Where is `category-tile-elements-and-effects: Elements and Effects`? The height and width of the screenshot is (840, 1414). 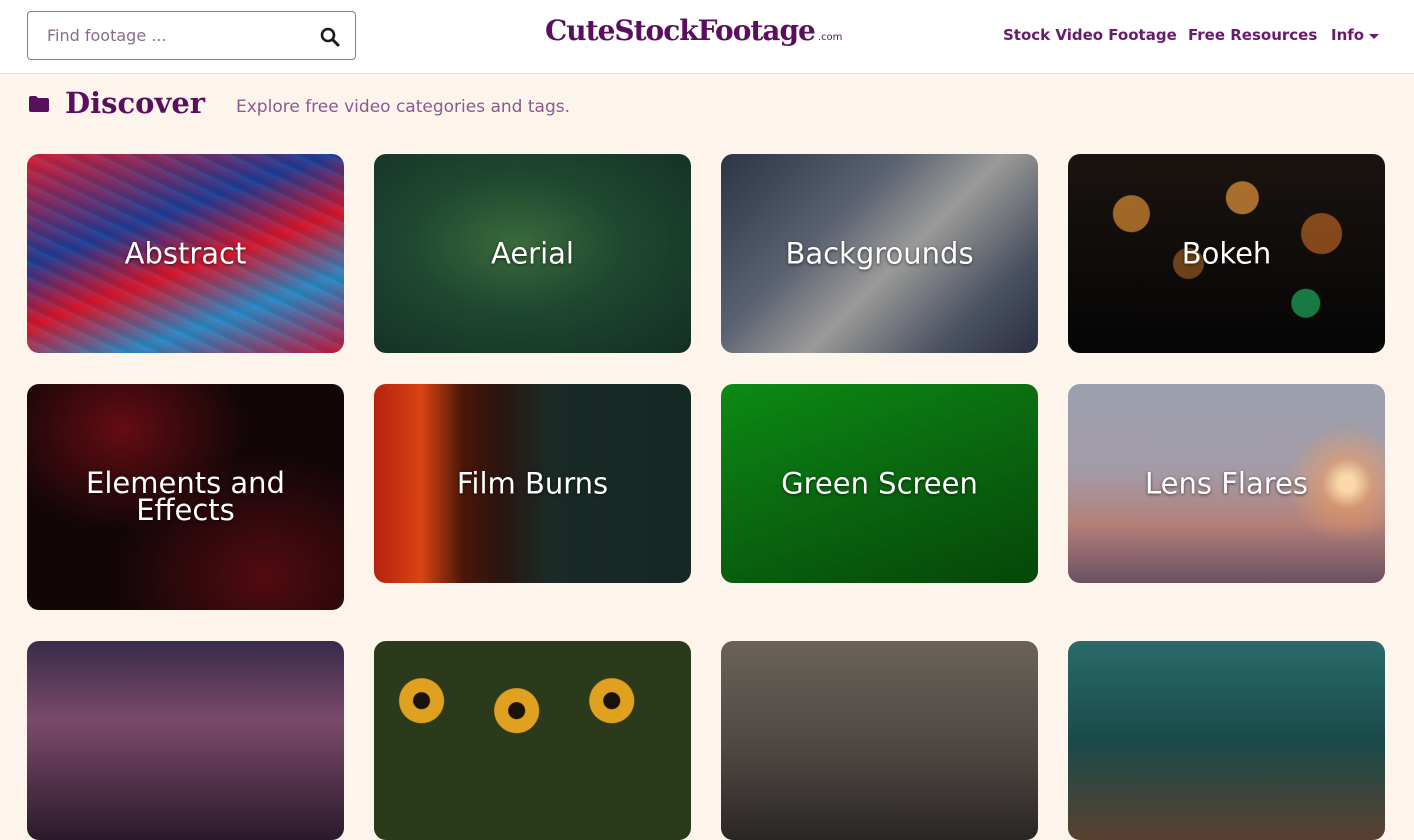
category-tile-elements-and-effects: Elements and Effects is located at coordinates (185, 497).